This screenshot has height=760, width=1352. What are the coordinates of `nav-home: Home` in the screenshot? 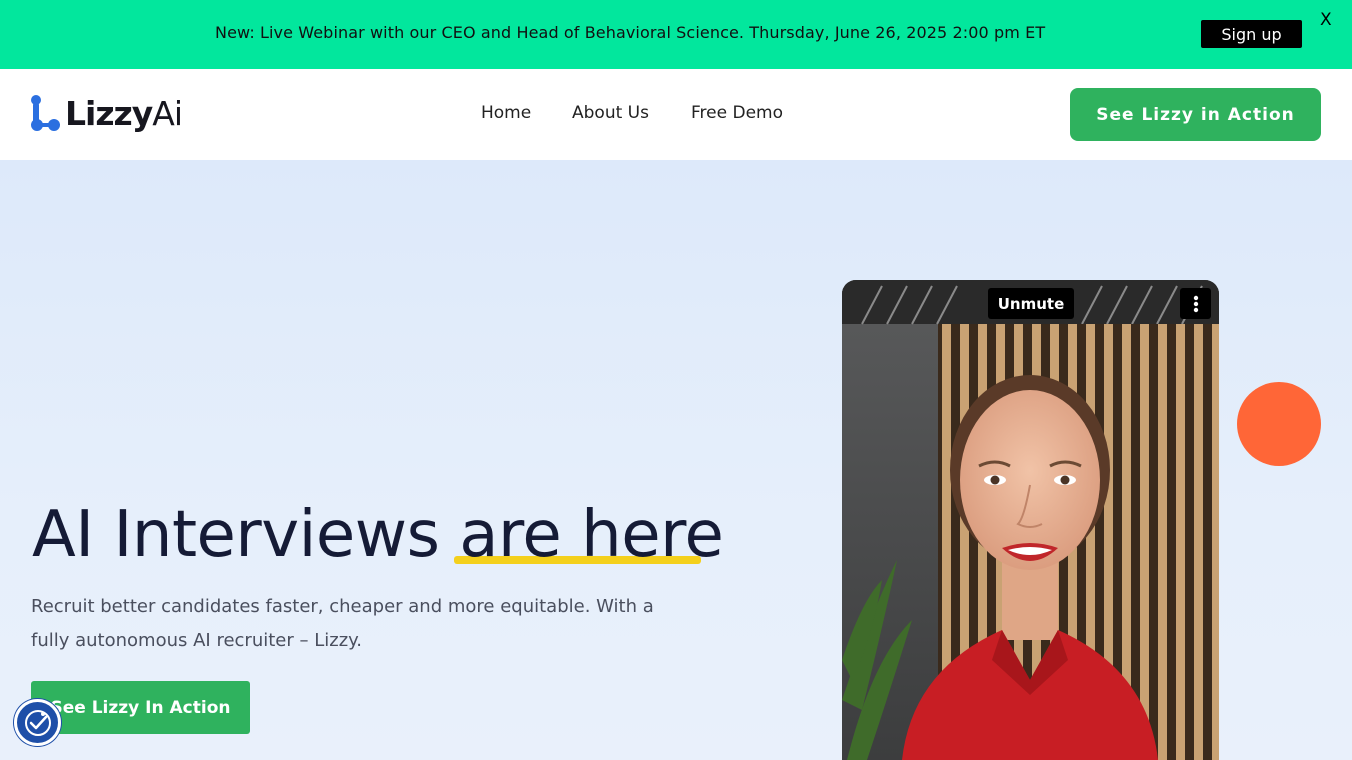 It's located at (506, 113).